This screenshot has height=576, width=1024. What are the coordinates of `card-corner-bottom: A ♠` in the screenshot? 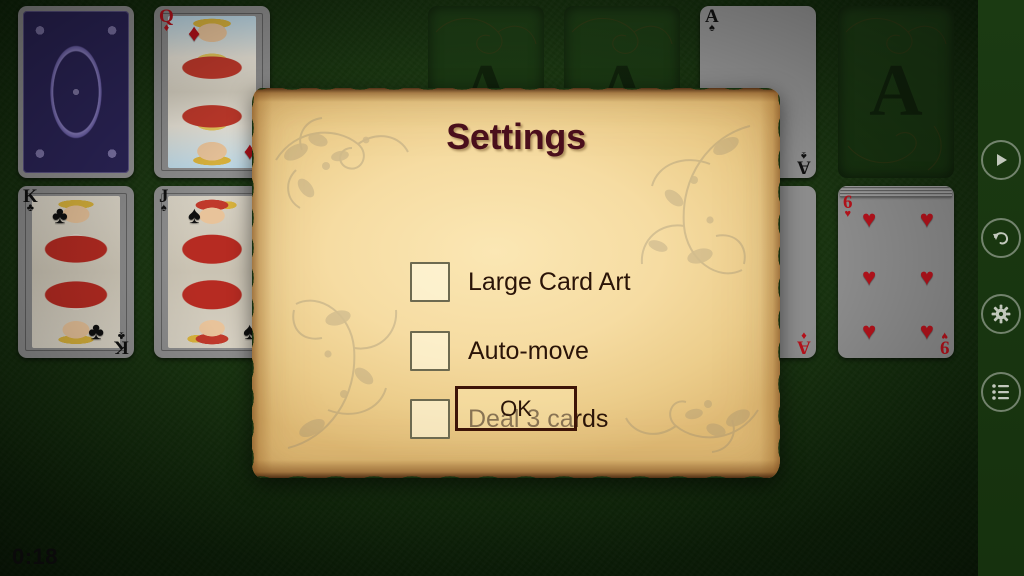 It's located at (804, 163).